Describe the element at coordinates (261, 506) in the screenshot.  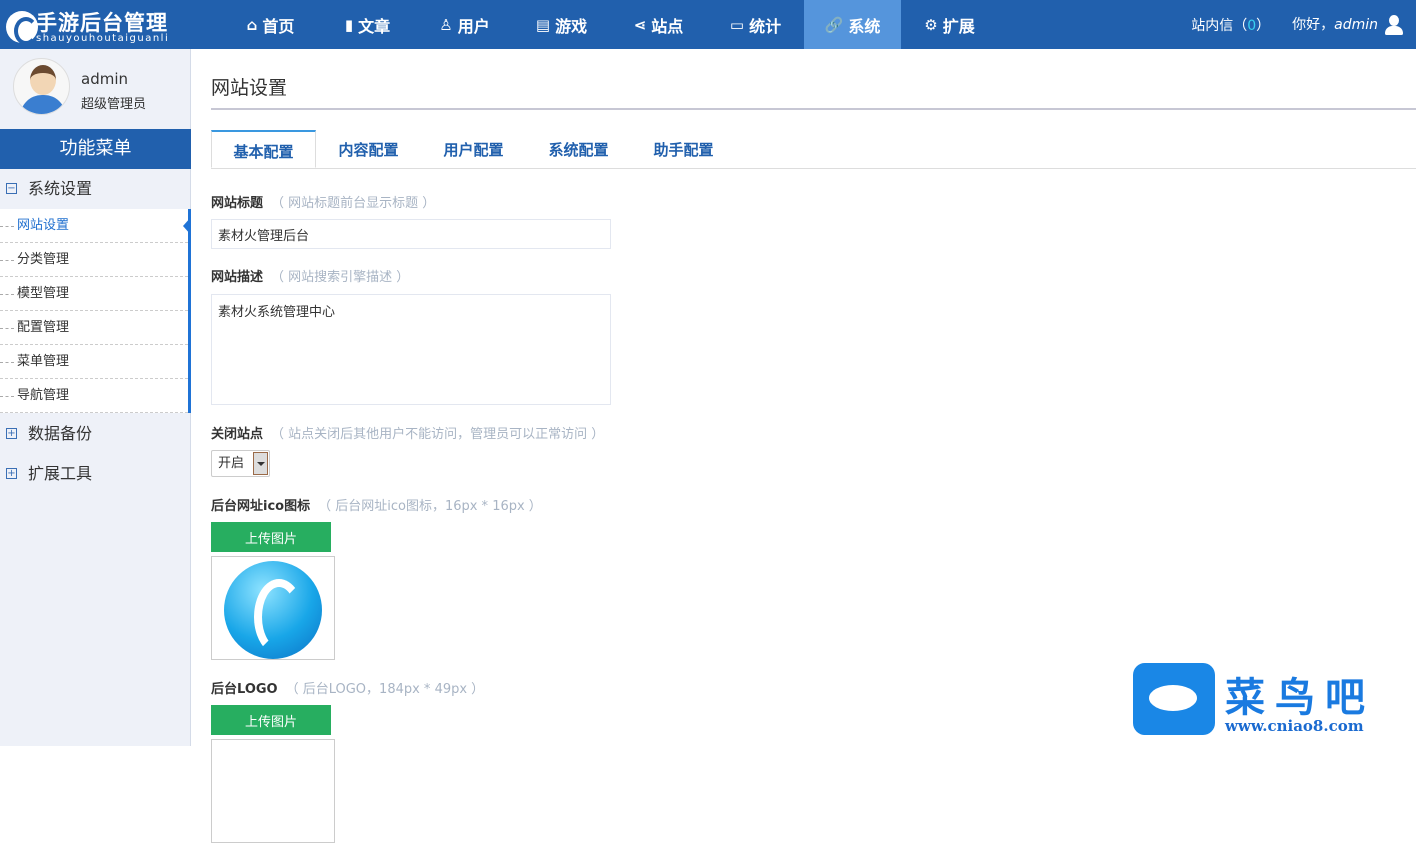
I see `label-text: 后台网址ico图标` at that location.